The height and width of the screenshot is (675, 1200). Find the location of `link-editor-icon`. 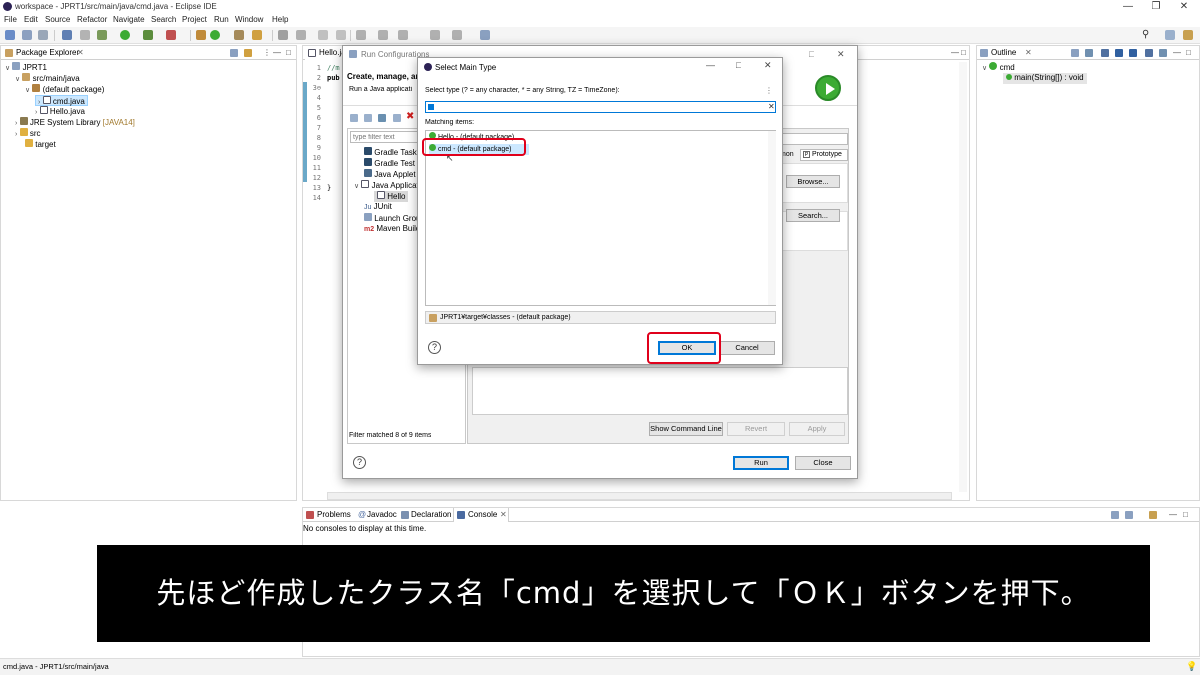

link-editor-icon is located at coordinates (1163, 53).